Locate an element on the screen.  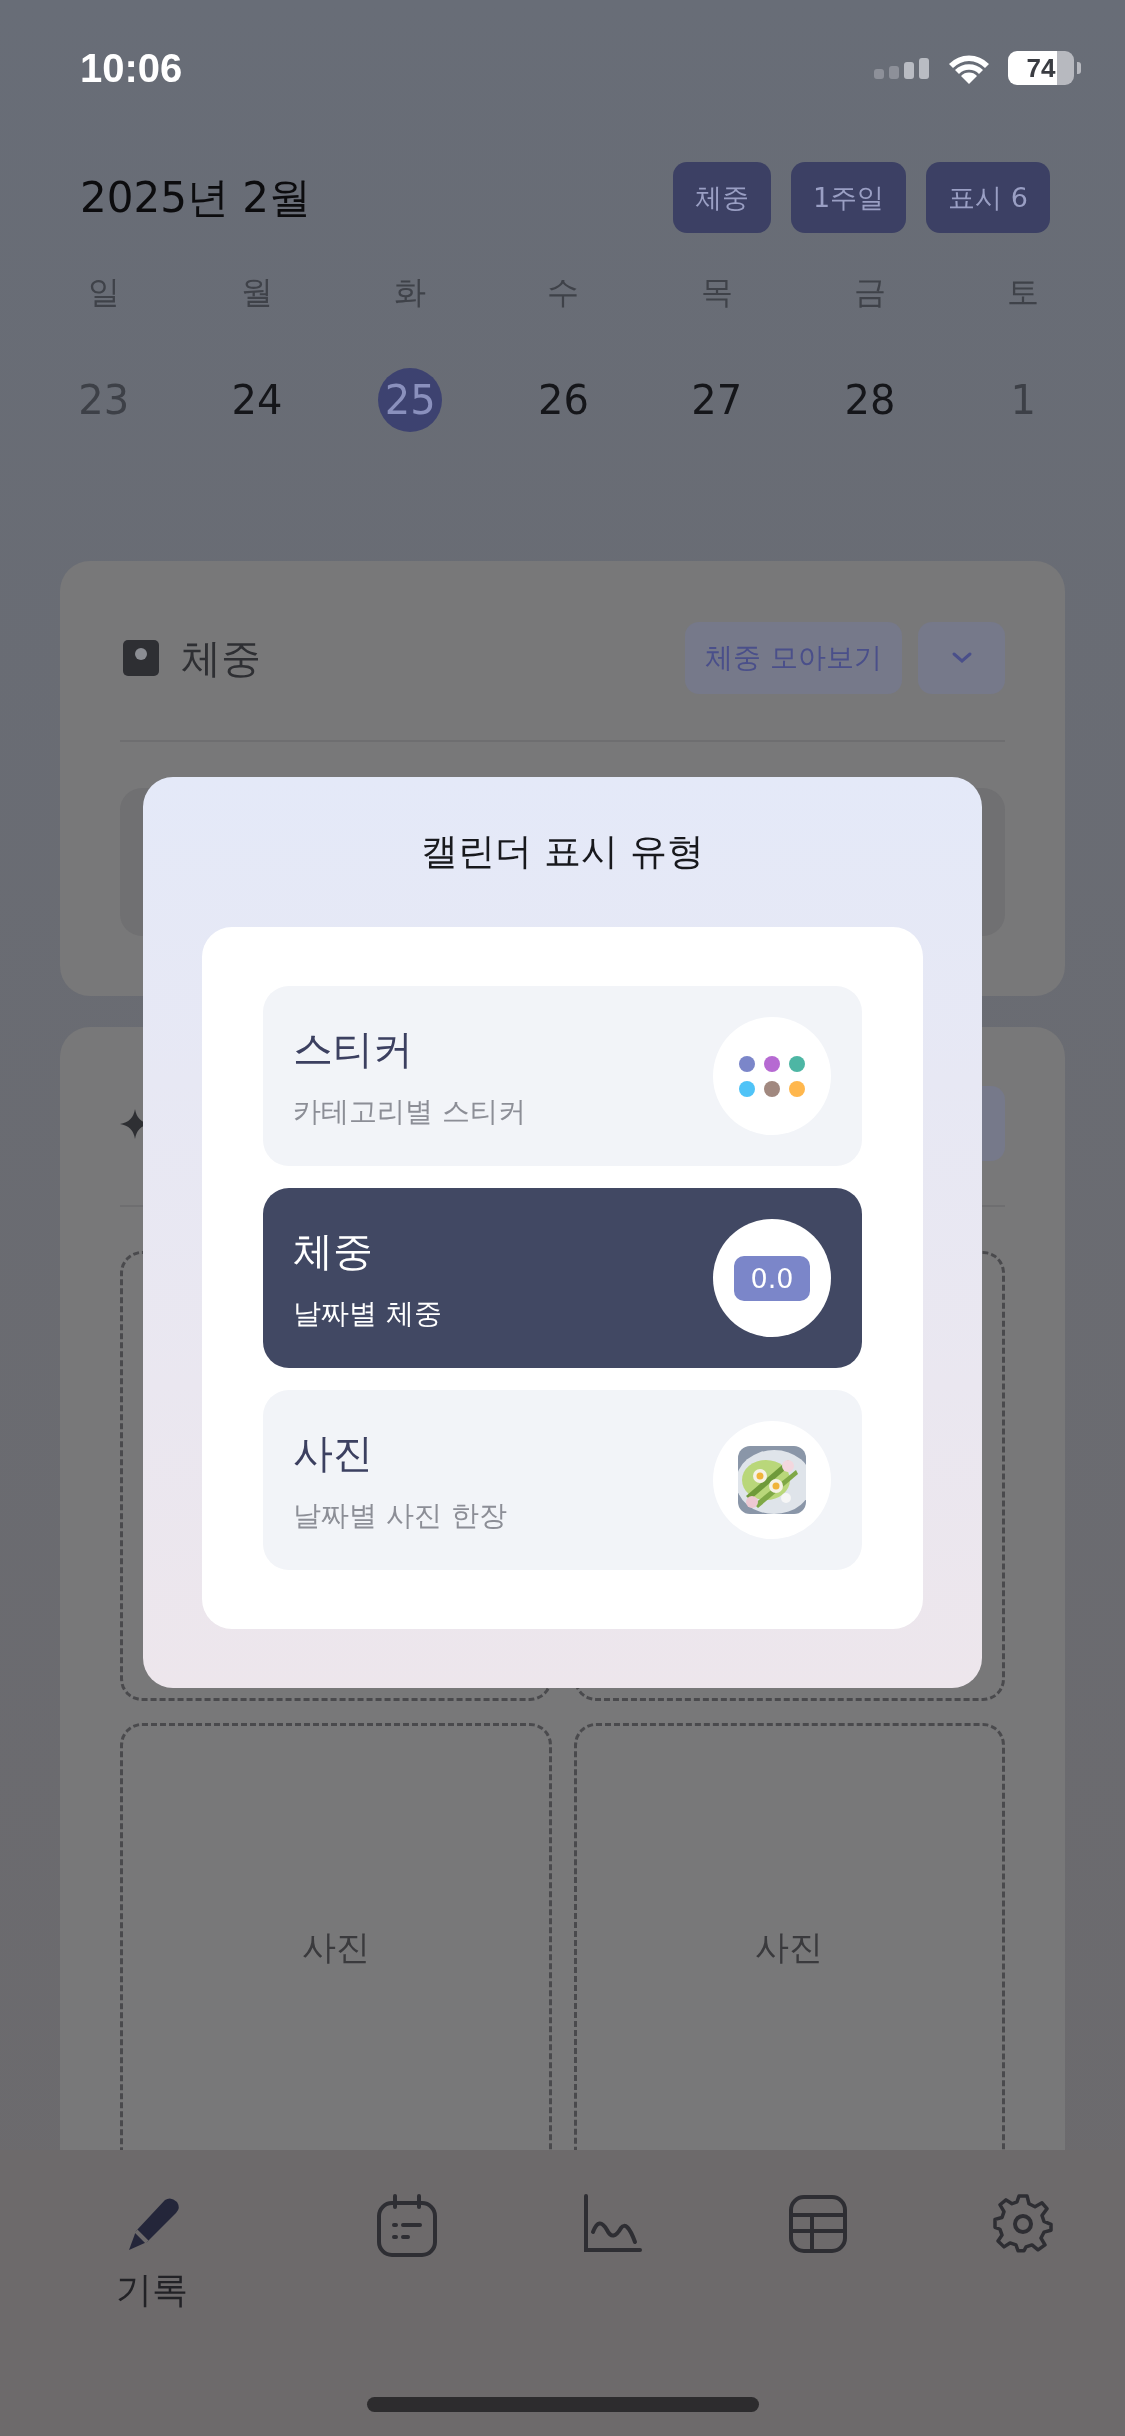
chart-icon is located at coordinates (612, 2224).